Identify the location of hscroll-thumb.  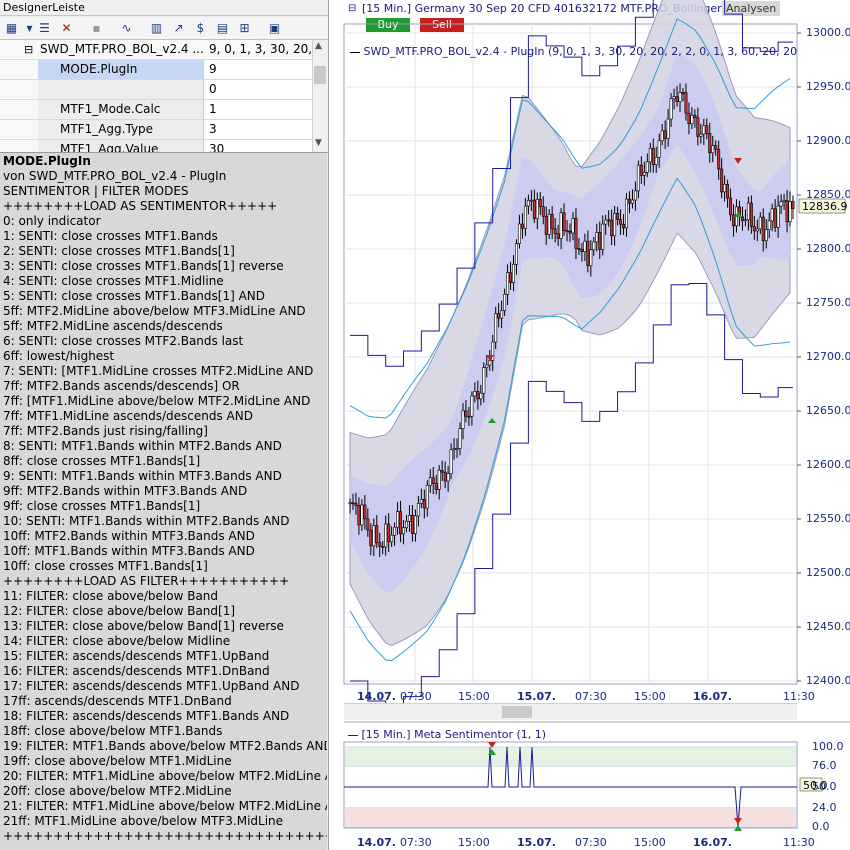
(517, 712).